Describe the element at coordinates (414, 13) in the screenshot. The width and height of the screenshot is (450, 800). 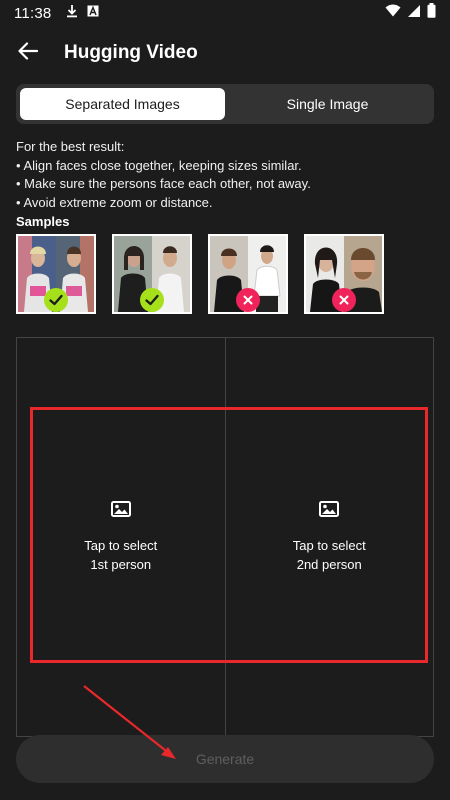
I see `signal-icon` at that location.